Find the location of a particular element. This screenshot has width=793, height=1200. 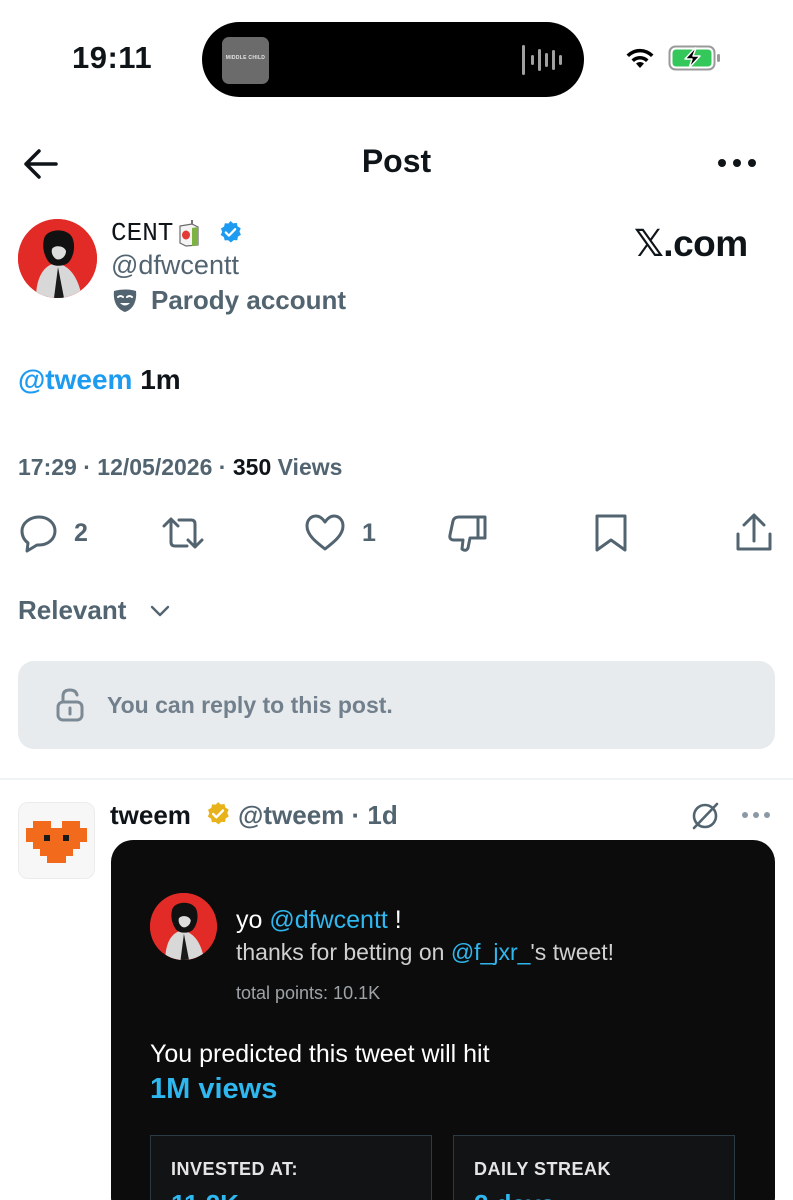

views-count: 350 is located at coordinates (252, 467).